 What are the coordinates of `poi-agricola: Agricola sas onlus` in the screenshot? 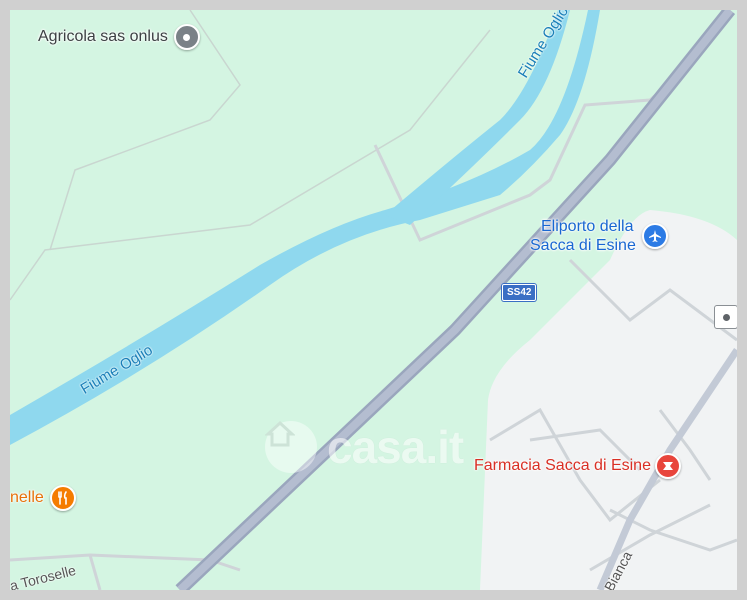 It's located at (119, 37).